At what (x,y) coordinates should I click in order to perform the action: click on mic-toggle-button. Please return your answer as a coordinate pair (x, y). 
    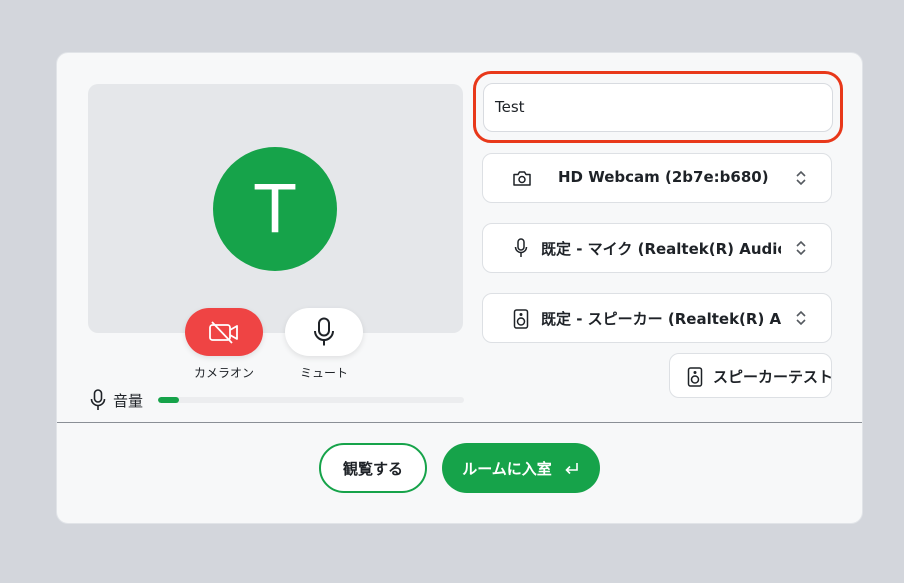
    Looking at the image, I should click on (324, 332).